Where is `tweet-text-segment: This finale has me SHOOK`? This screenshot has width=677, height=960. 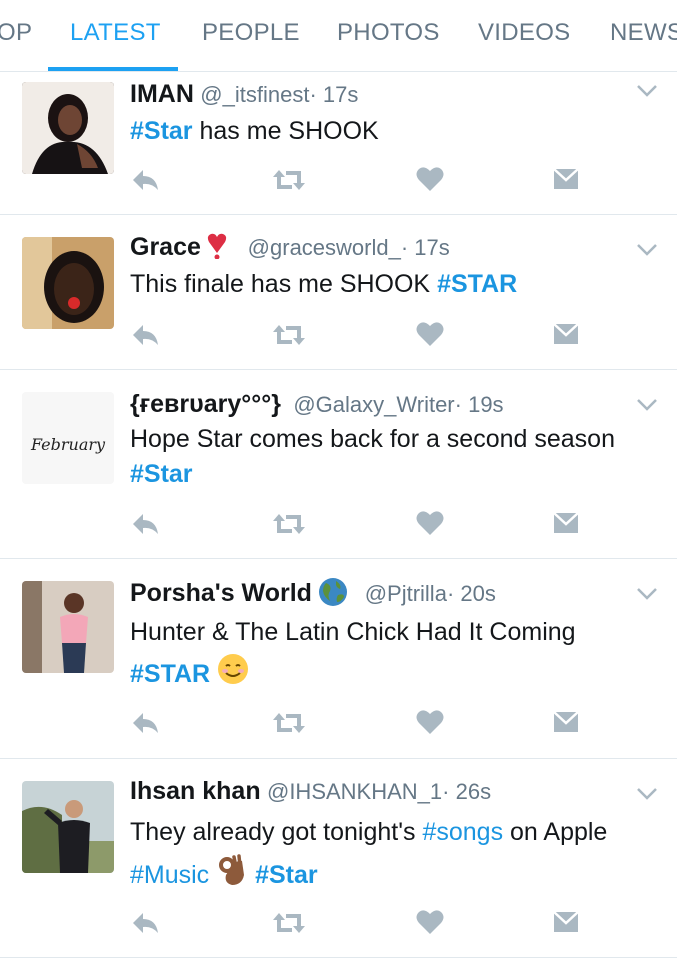 tweet-text-segment: This finale has me SHOOK is located at coordinates (284, 284).